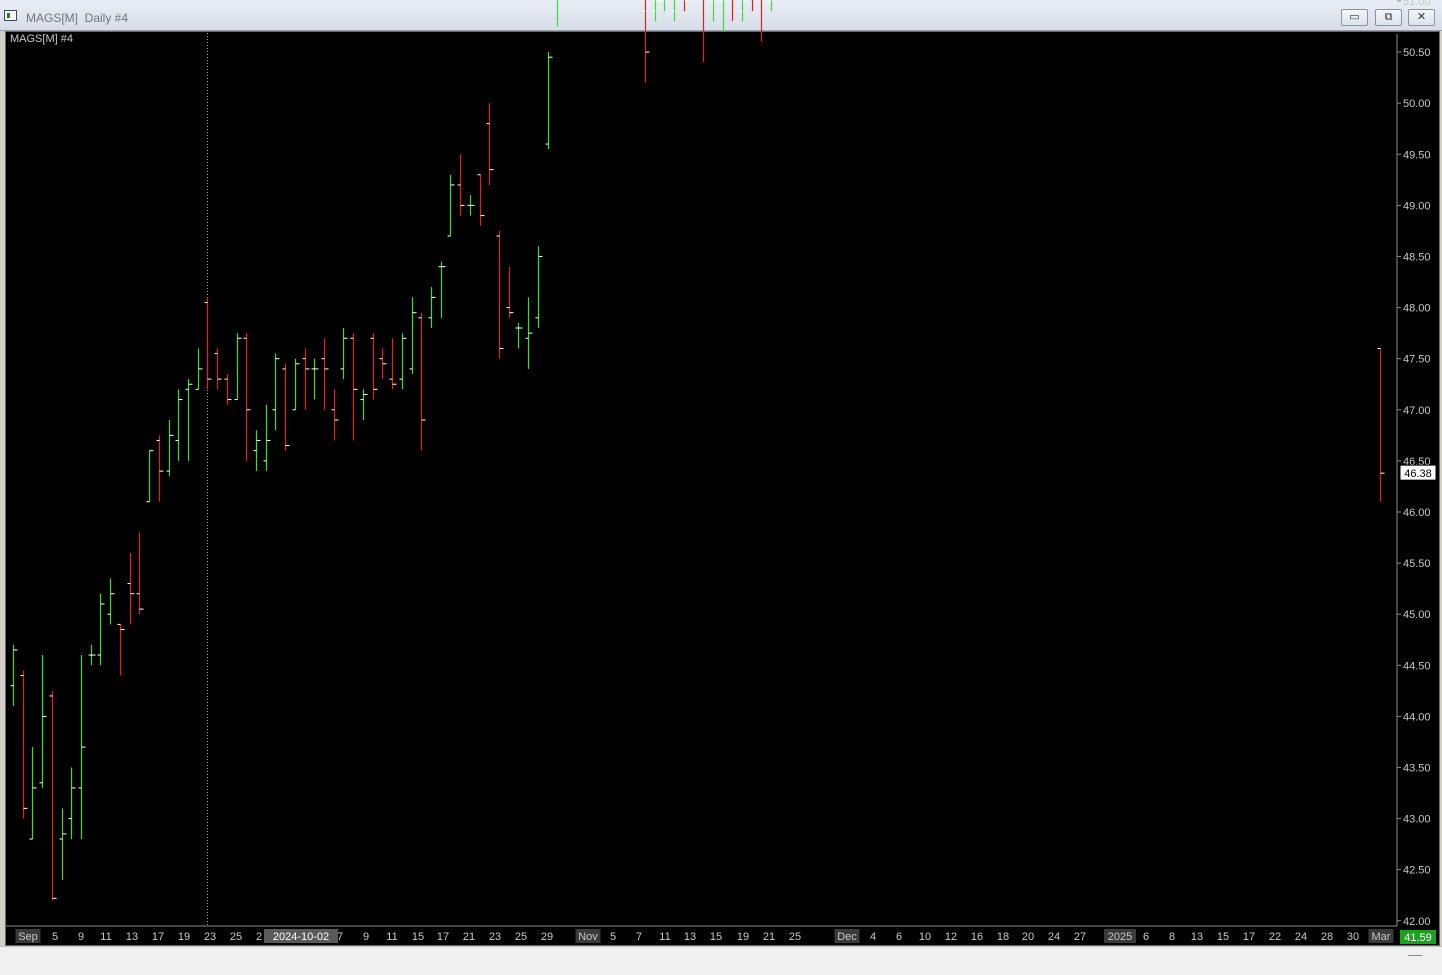 The width and height of the screenshot is (1442, 975). Describe the element at coordinates (1417, 309) in the screenshot. I see `y-tick-label: 48.00` at that location.